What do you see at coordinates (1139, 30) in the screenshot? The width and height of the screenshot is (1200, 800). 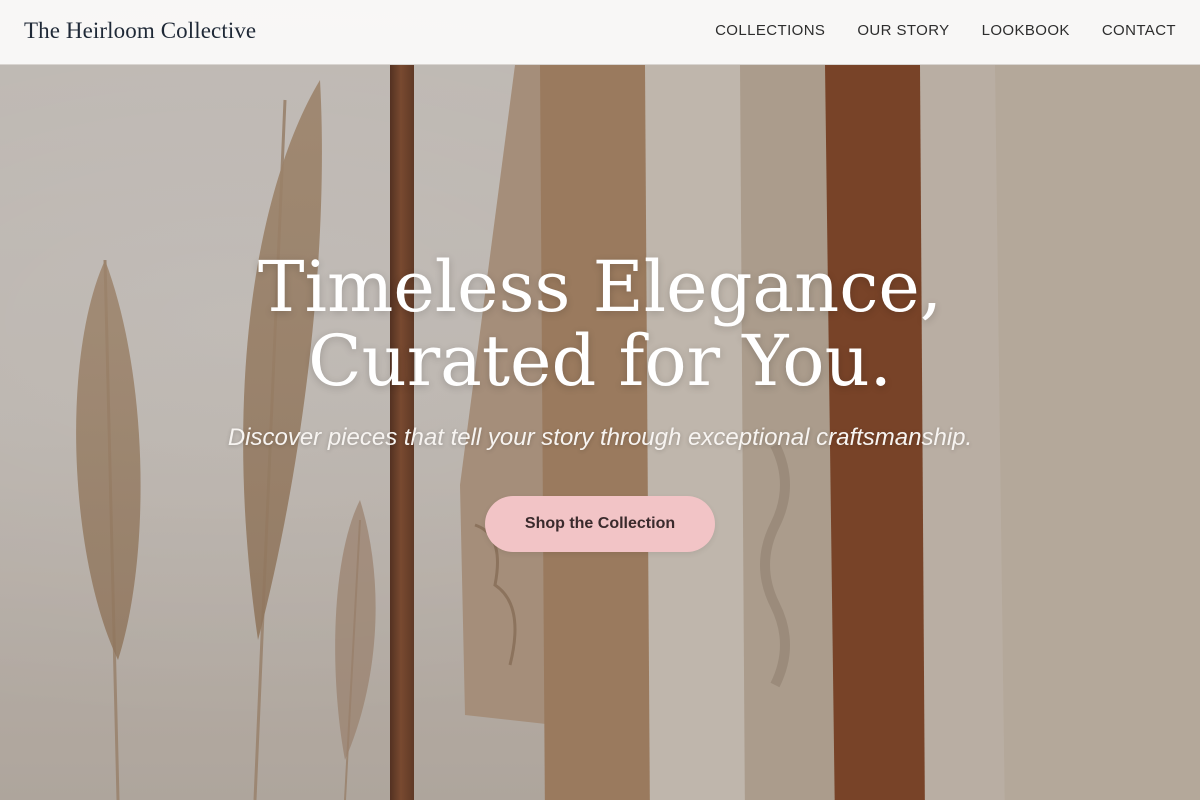 I see `nav-link-contact: CONTACT` at bounding box center [1139, 30].